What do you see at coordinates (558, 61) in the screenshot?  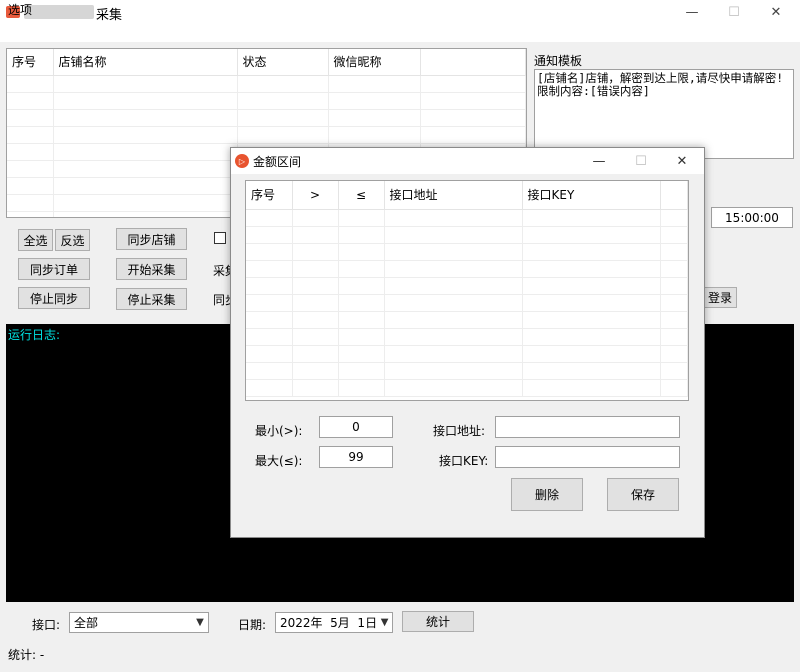 I see `notify-template-label: 通知模板` at bounding box center [558, 61].